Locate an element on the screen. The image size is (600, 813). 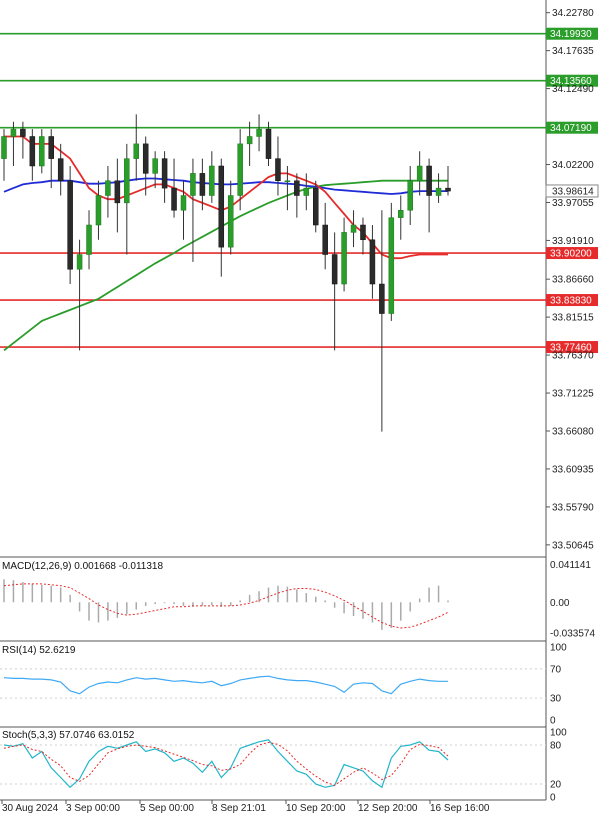
price-tick-label: 33.66080 is located at coordinates (573, 431).